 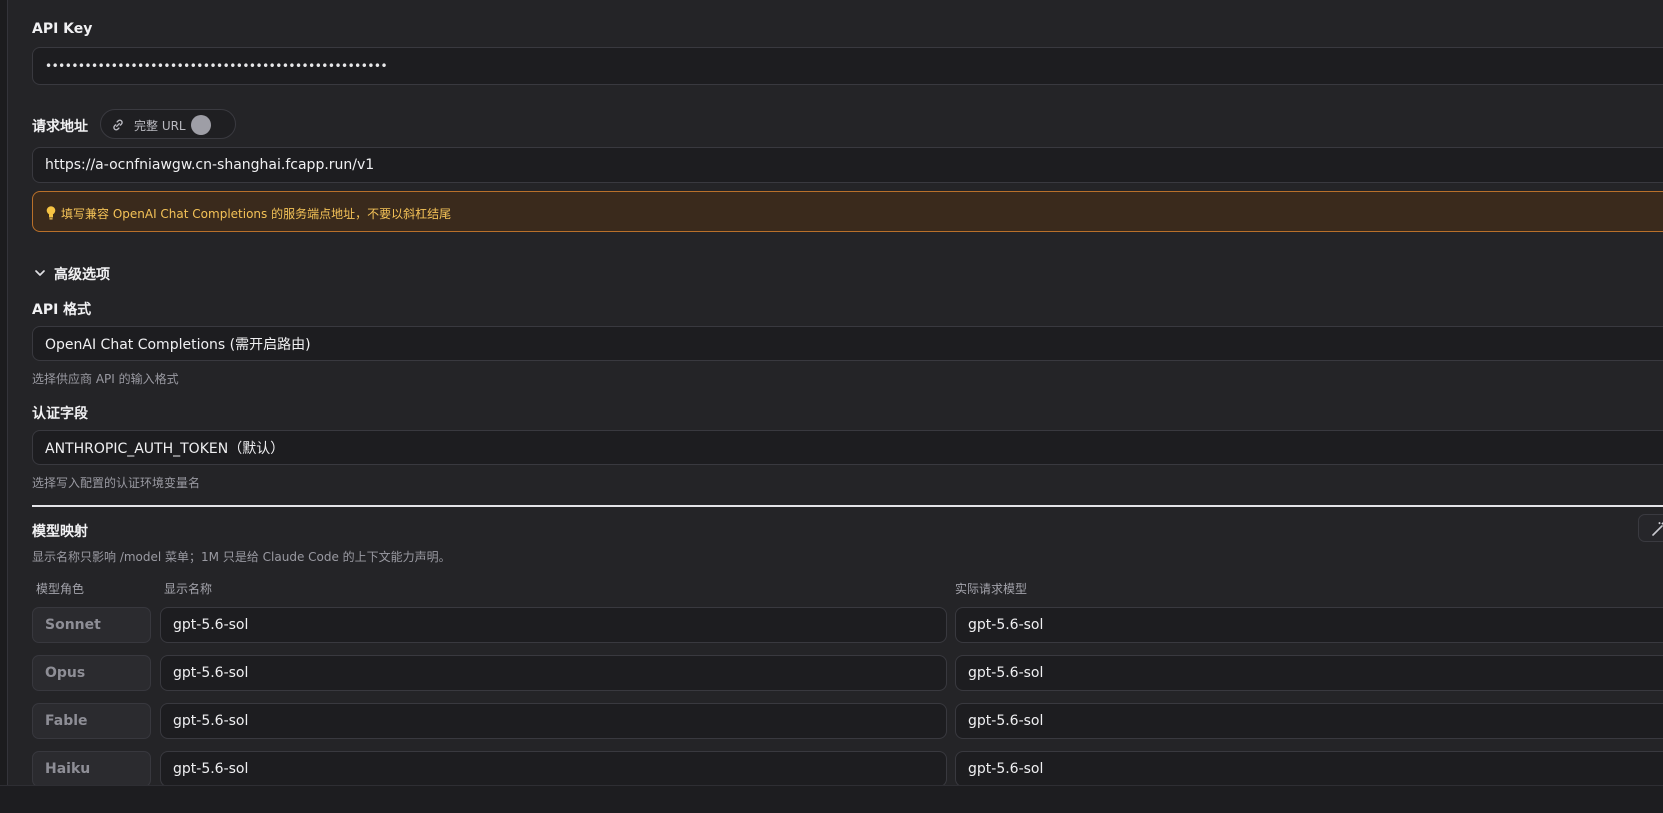 I want to click on auth-field-select: ANTHROPIC_AUTH_TOKEN（默认）, so click(x=847, y=447).